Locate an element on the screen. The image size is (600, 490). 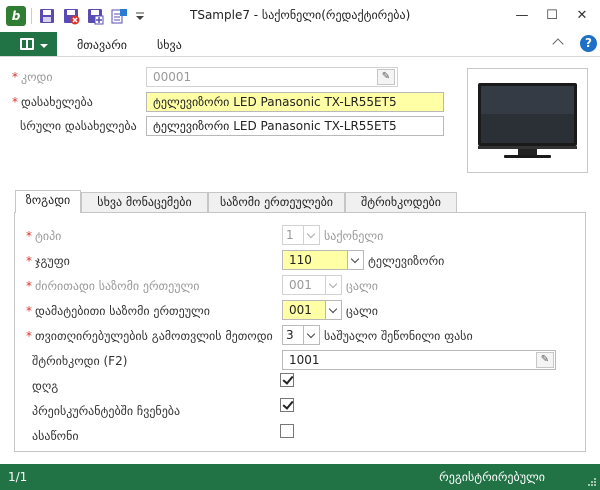
vat-label: დღგ is located at coordinates (45, 386).